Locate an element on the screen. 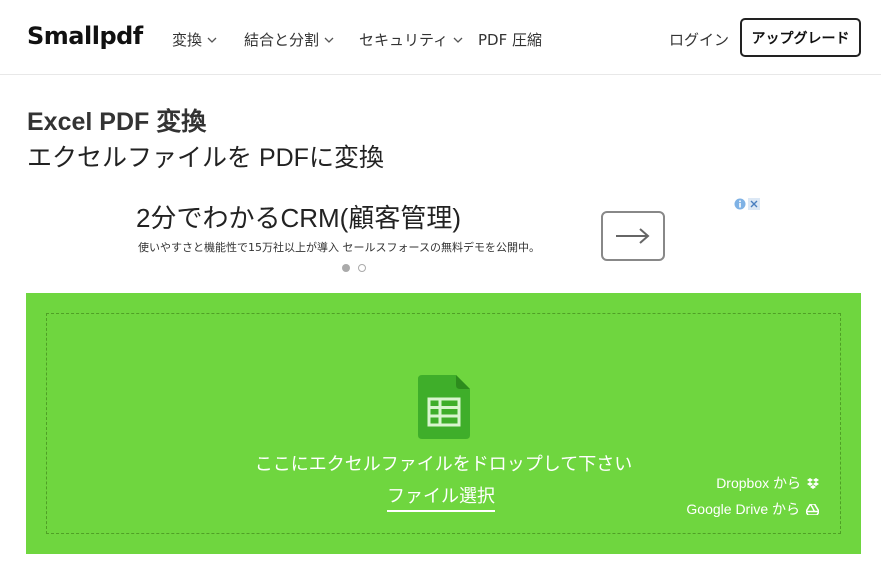 This screenshot has width=881, height=574. google-drive-label: Google Drive から is located at coordinates (743, 509).